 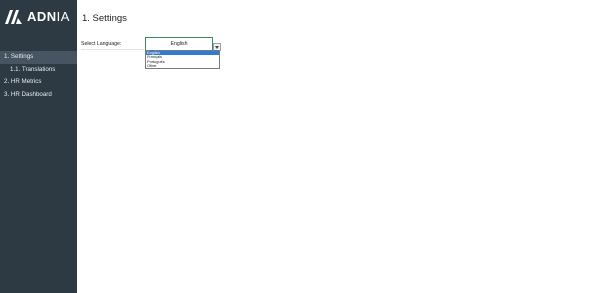 I want to click on label-underline, so click(x=112, y=49).